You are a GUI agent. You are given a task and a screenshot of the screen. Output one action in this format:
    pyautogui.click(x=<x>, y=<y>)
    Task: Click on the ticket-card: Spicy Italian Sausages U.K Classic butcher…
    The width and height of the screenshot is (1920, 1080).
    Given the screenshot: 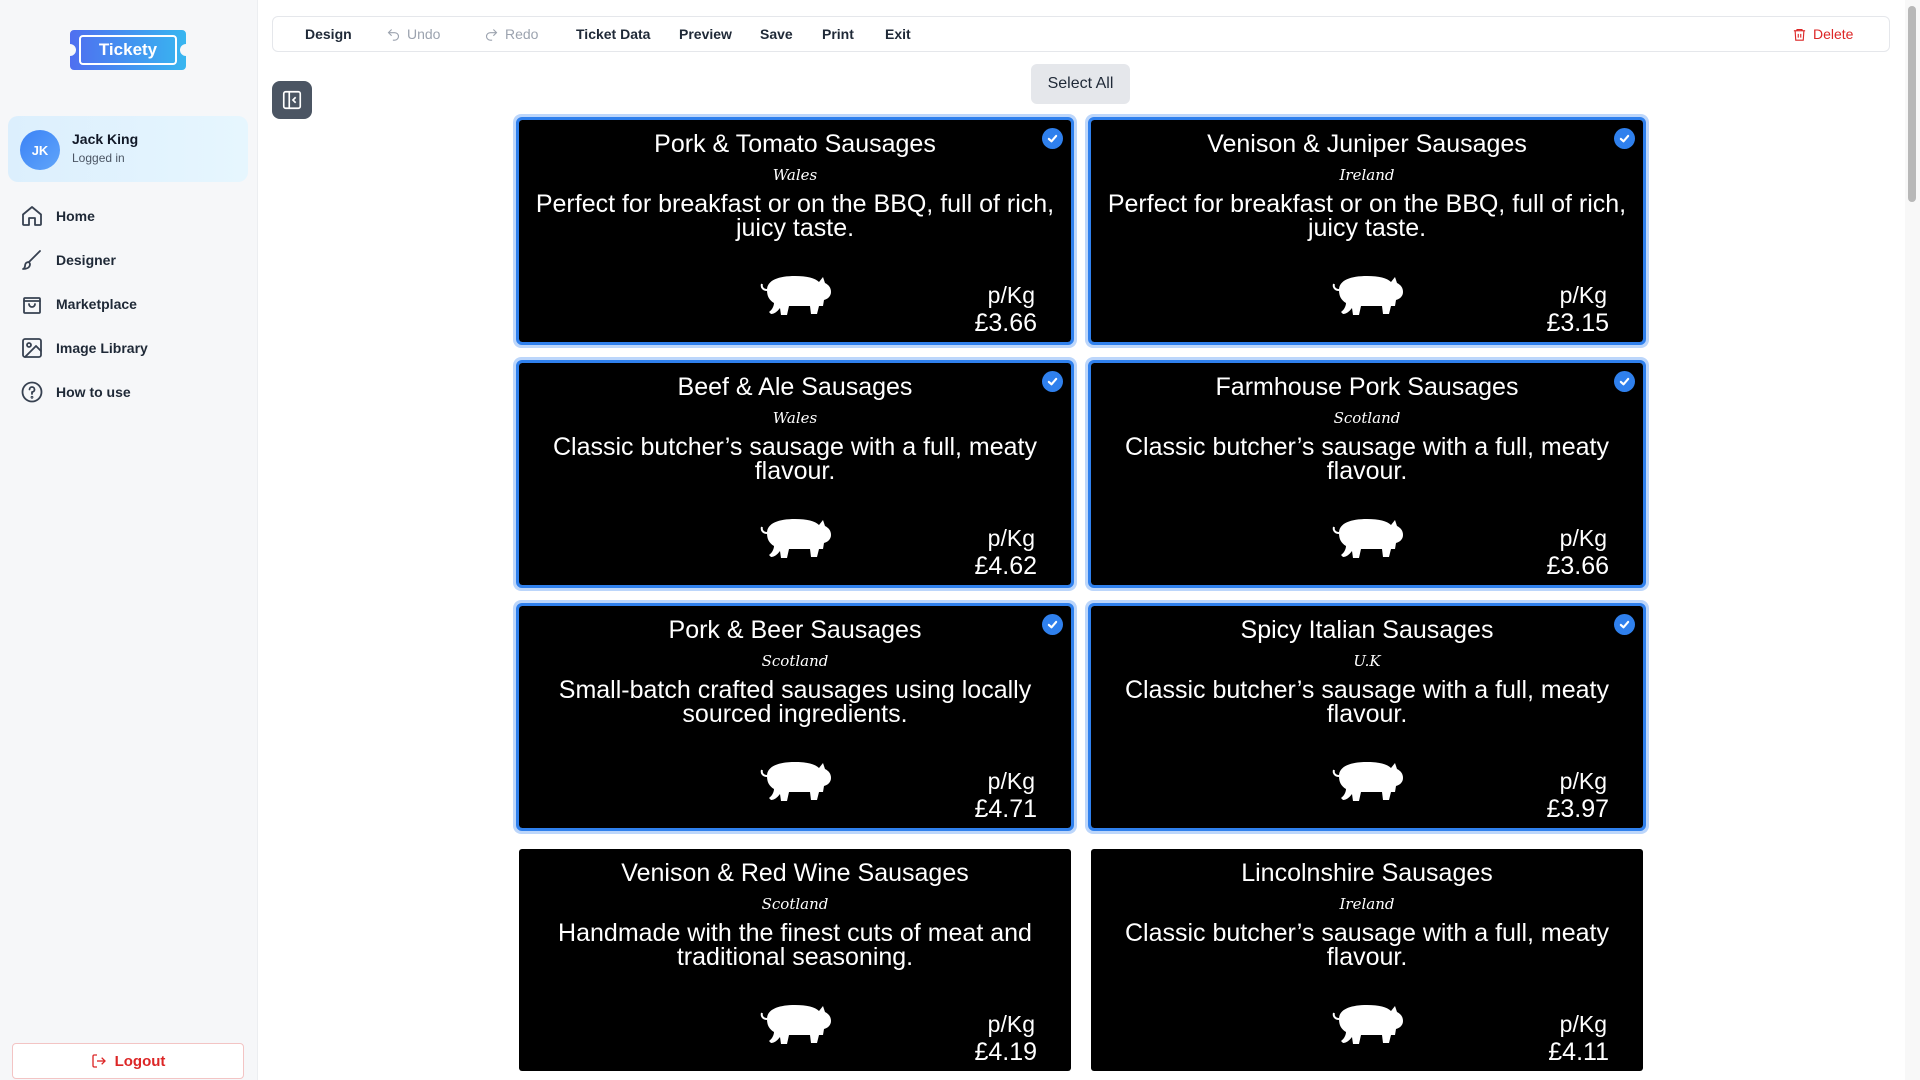 What is the action you would take?
    pyautogui.click(x=1367, y=717)
    